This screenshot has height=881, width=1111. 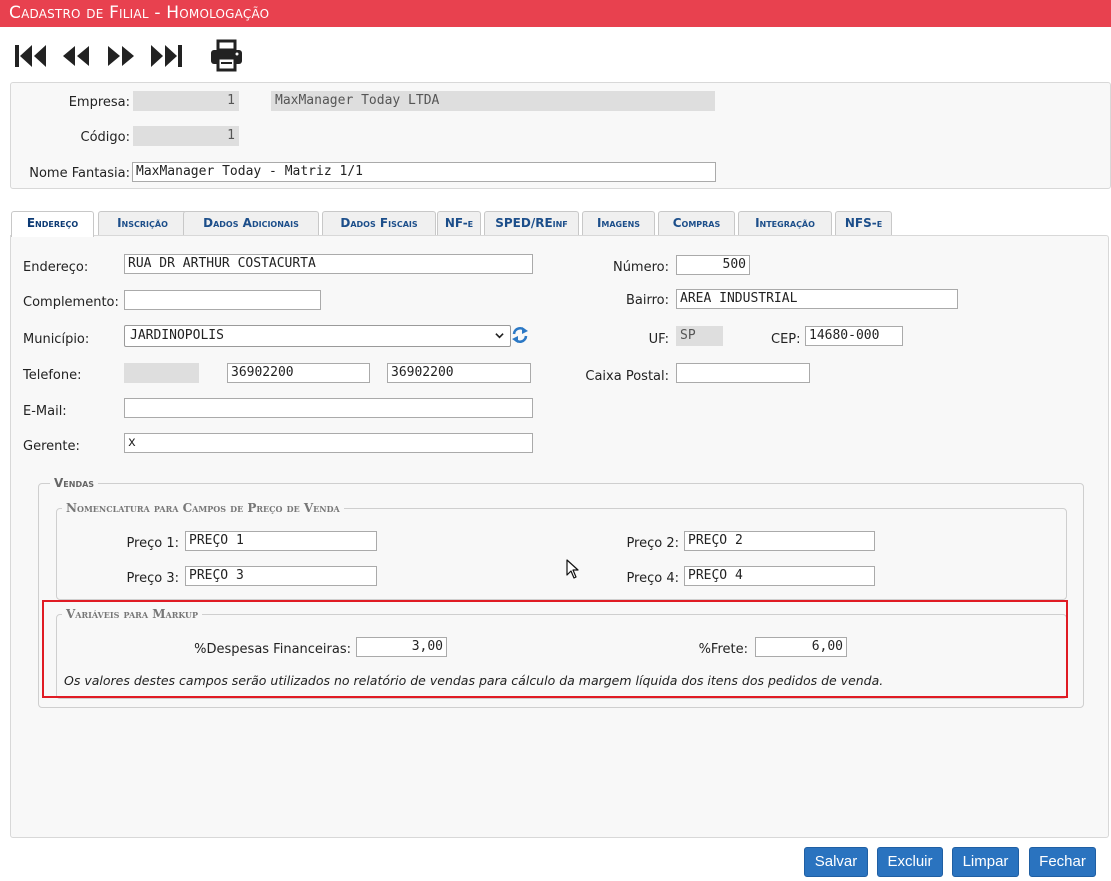 What do you see at coordinates (696, 223) in the screenshot?
I see `tab-compras: Compras` at bounding box center [696, 223].